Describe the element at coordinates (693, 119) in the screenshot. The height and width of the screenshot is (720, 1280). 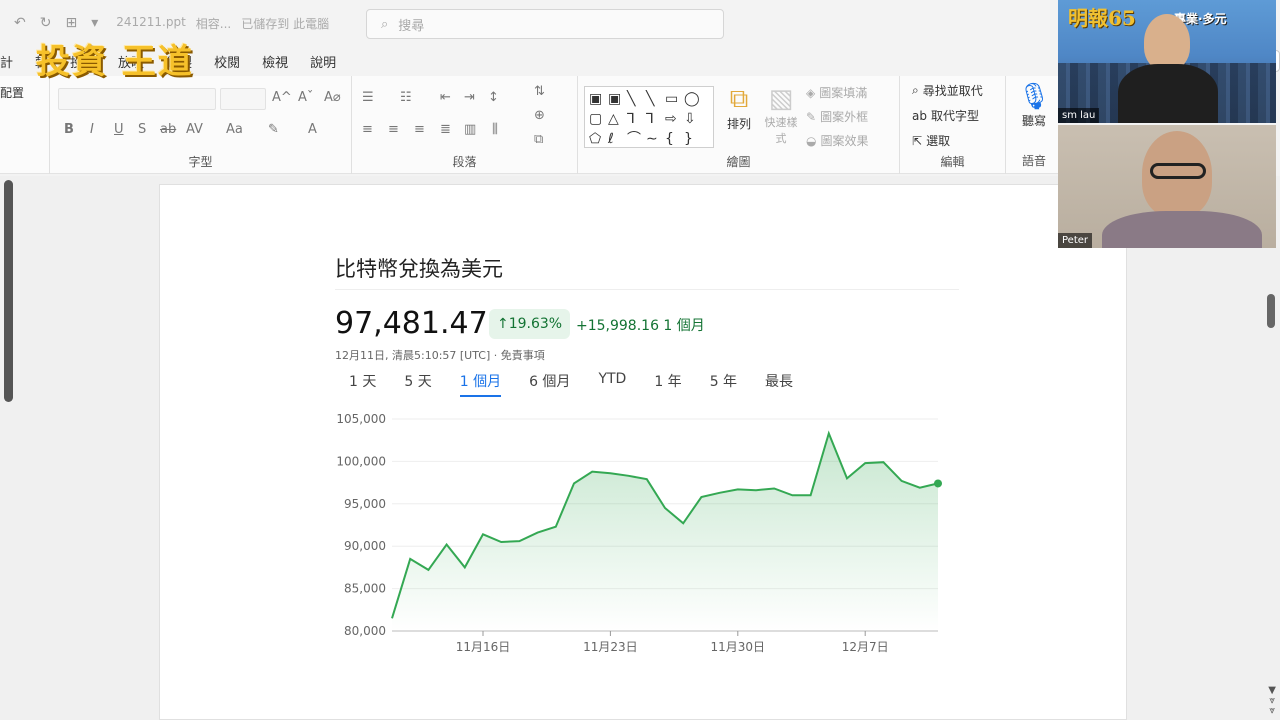
I see `down-arrow-shape-icon: ⇩` at that location.